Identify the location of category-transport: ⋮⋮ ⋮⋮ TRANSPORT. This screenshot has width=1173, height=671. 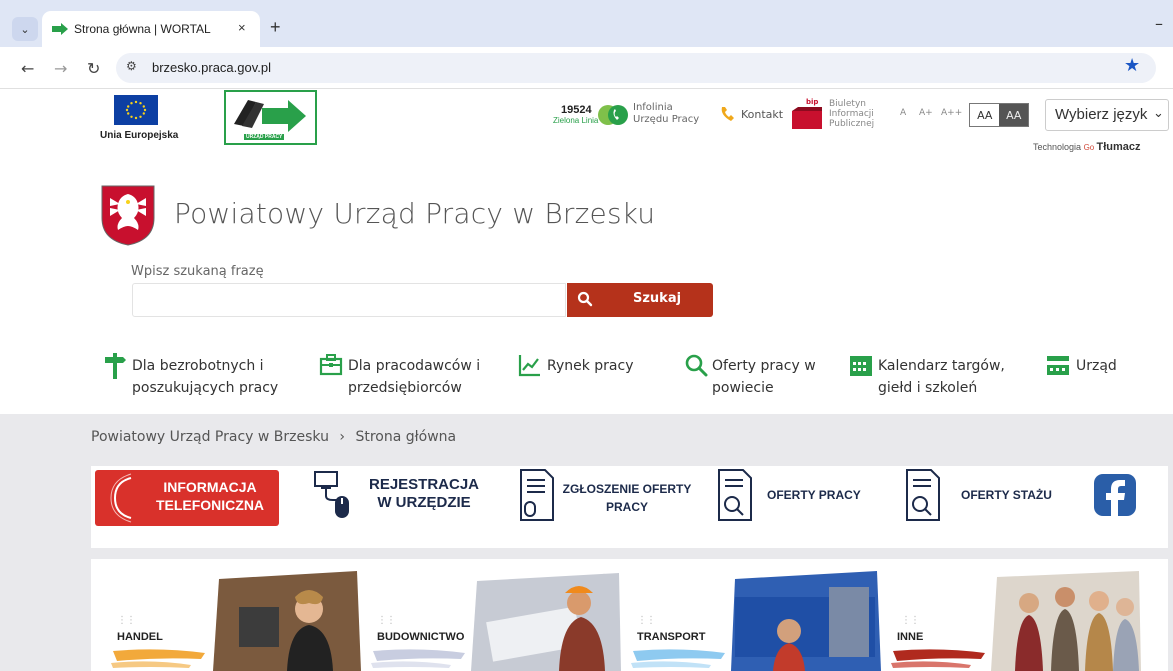
(746, 615).